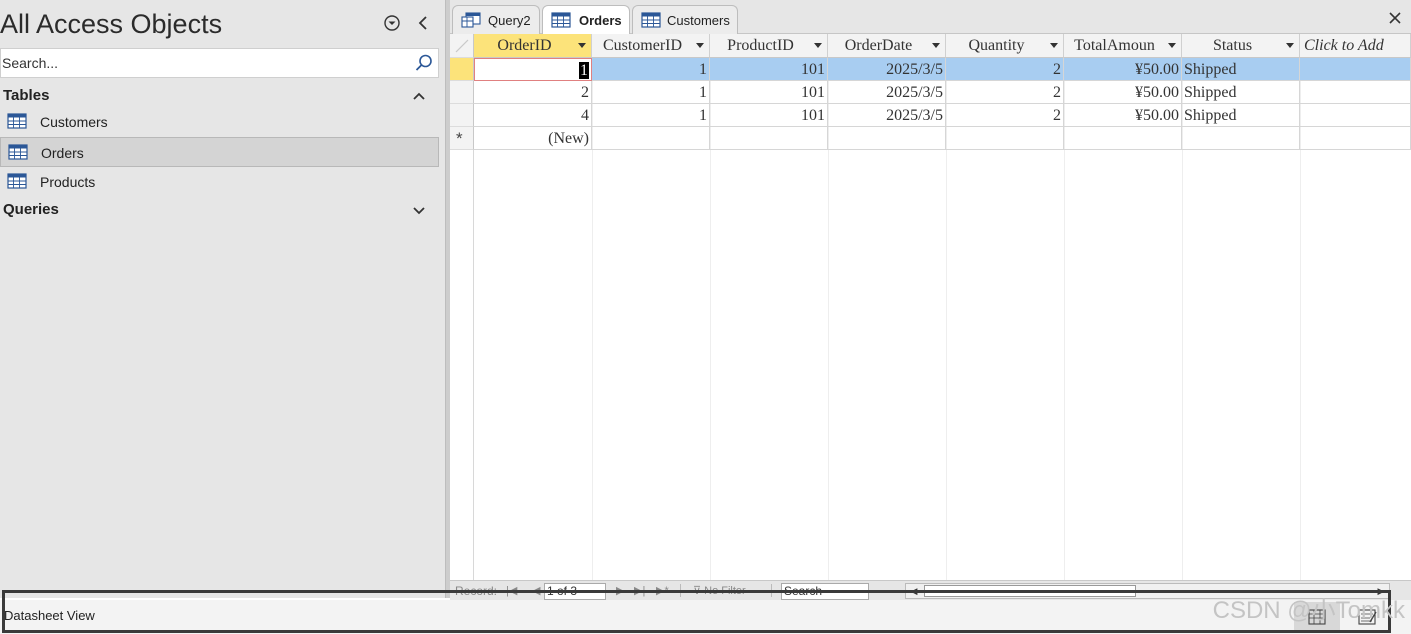 Image resolution: width=1411 pixels, height=634 pixels. I want to click on previous-record-icon: ◀, so click(536, 590).